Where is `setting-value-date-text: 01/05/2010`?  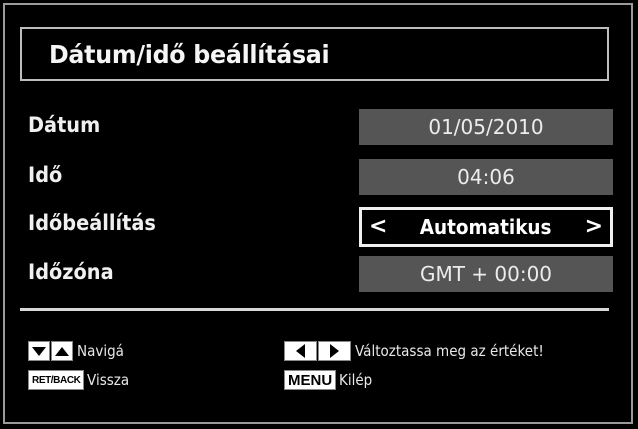
setting-value-date-text: 01/05/2010 is located at coordinates (486, 127).